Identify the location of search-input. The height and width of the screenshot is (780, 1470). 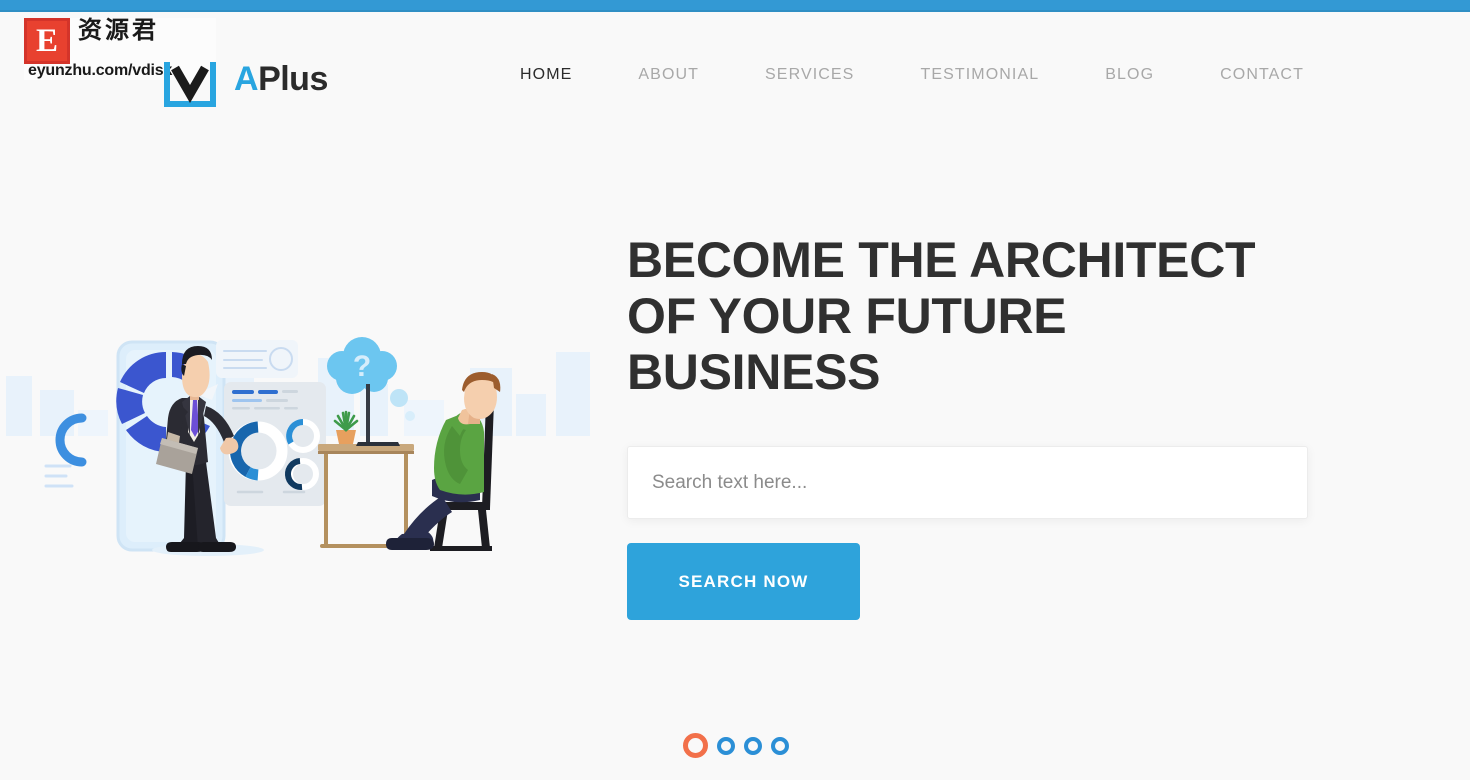
(967, 482).